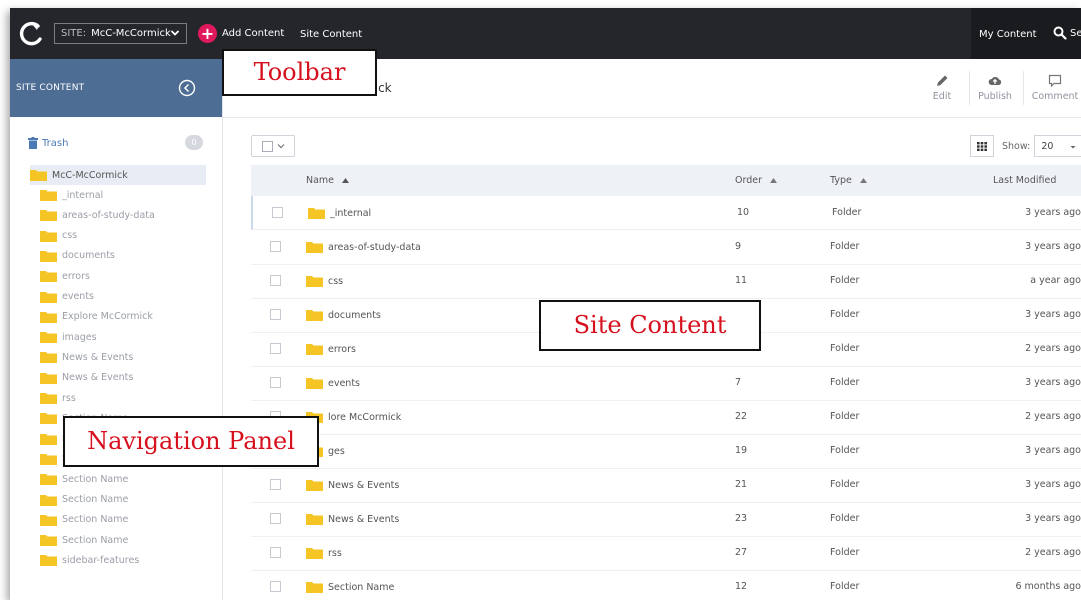 This screenshot has width=1081, height=600. I want to click on sidebar-item-trash: Trash, so click(48, 143).